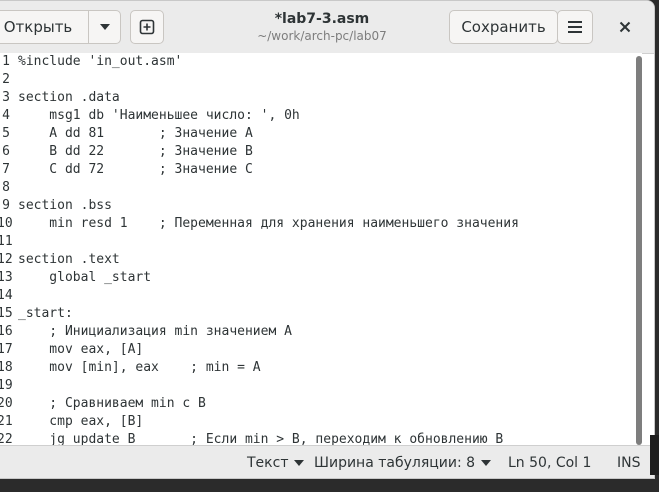 The width and height of the screenshot is (659, 492). What do you see at coordinates (6, 277) in the screenshot?
I see `line-number: 13` at bounding box center [6, 277].